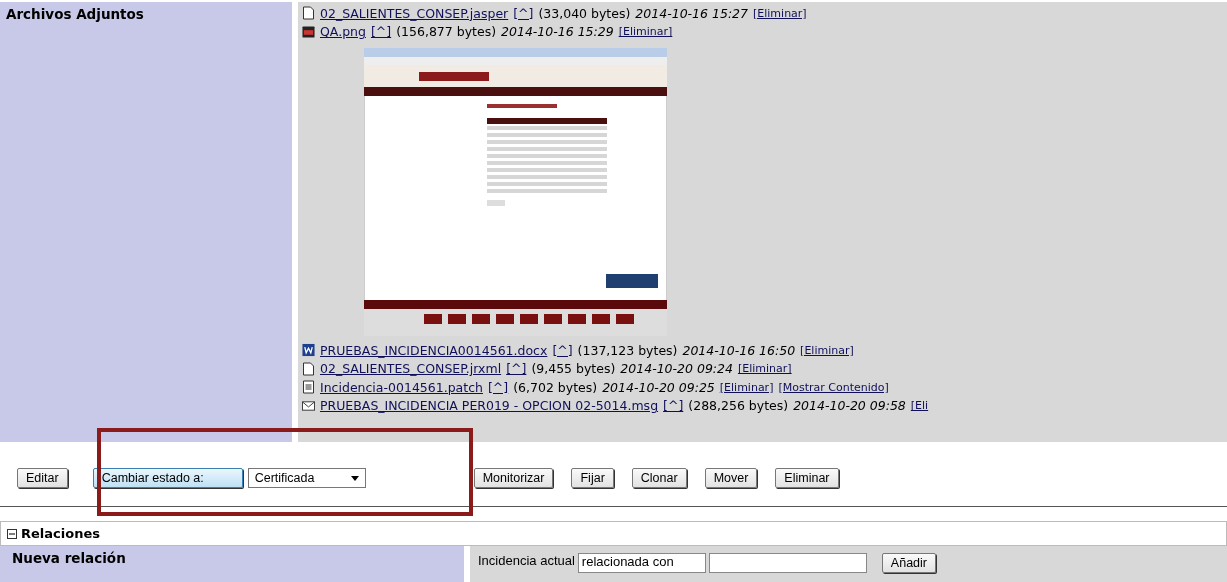 This screenshot has width=1227, height=582. I want to click on action-button: Editar, so click(42, 478).